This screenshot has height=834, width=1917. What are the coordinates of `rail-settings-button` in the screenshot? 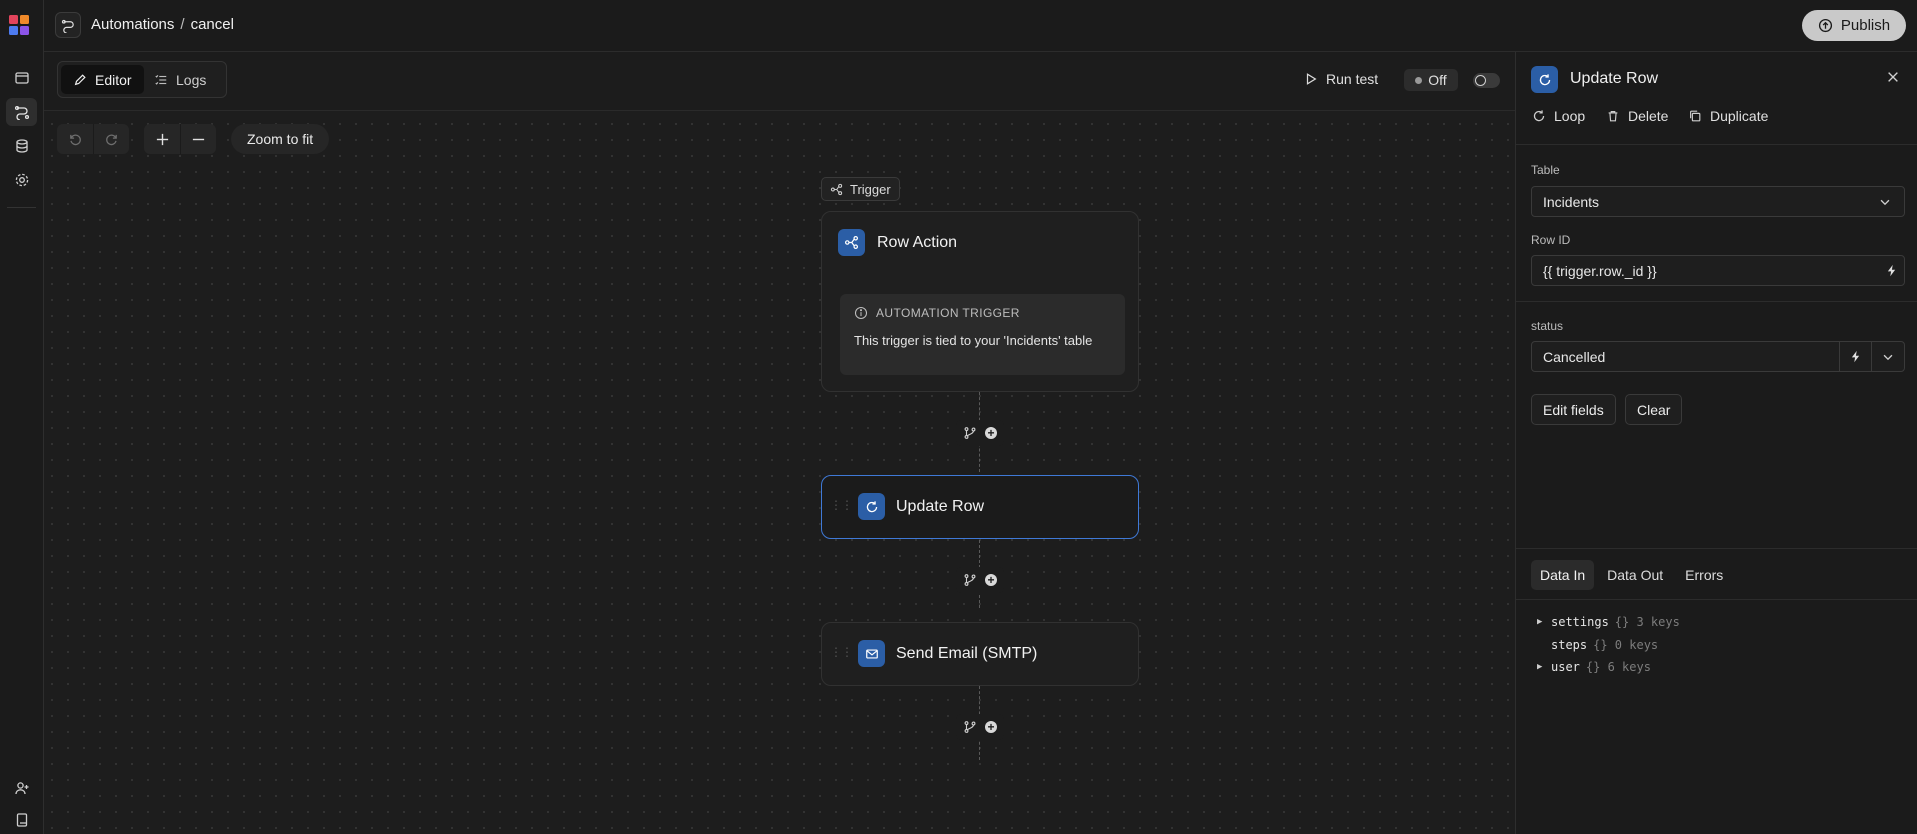 It's located at (21, 180).